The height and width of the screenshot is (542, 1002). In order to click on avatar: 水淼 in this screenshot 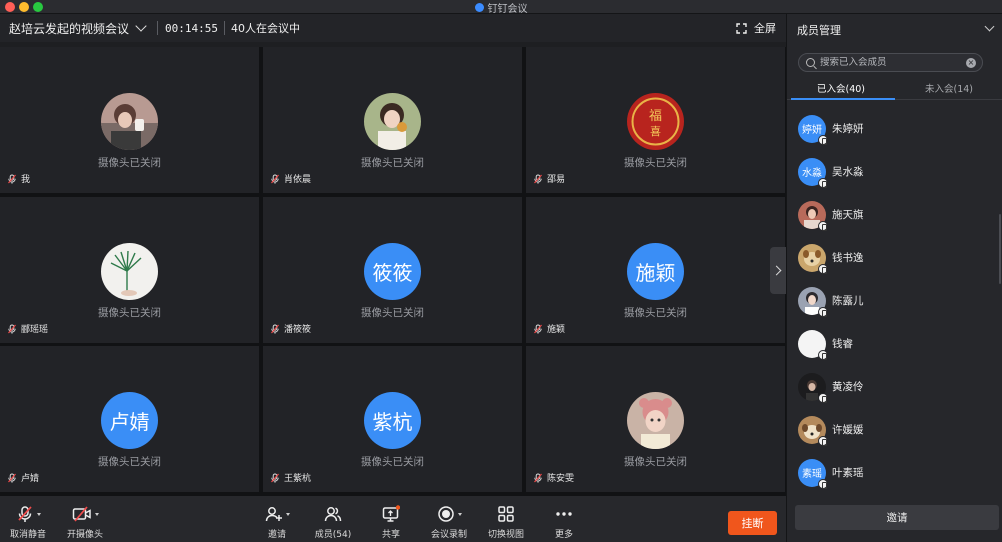, I will do `click(813, 172)`.